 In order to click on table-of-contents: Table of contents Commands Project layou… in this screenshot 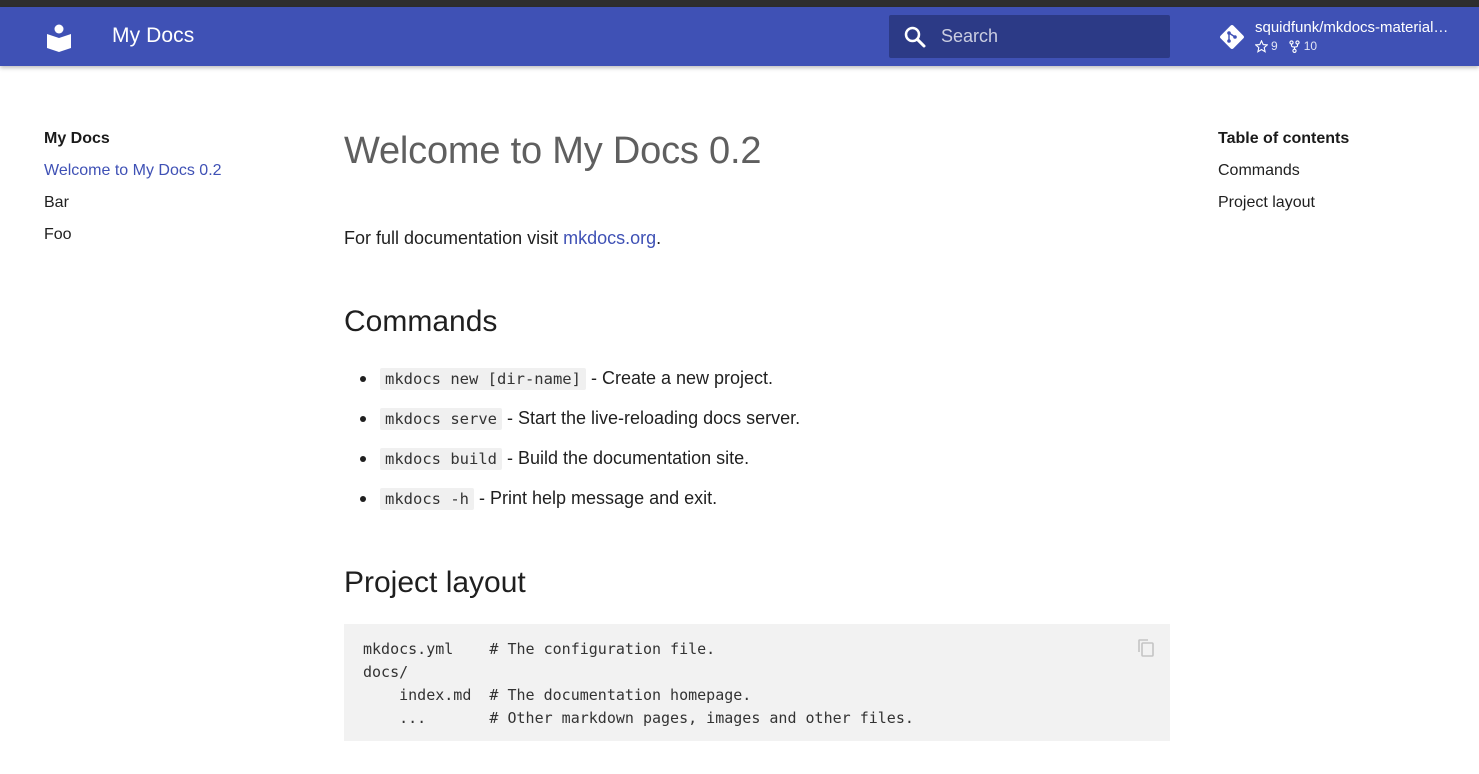, I will do `click(1338, 172)`.